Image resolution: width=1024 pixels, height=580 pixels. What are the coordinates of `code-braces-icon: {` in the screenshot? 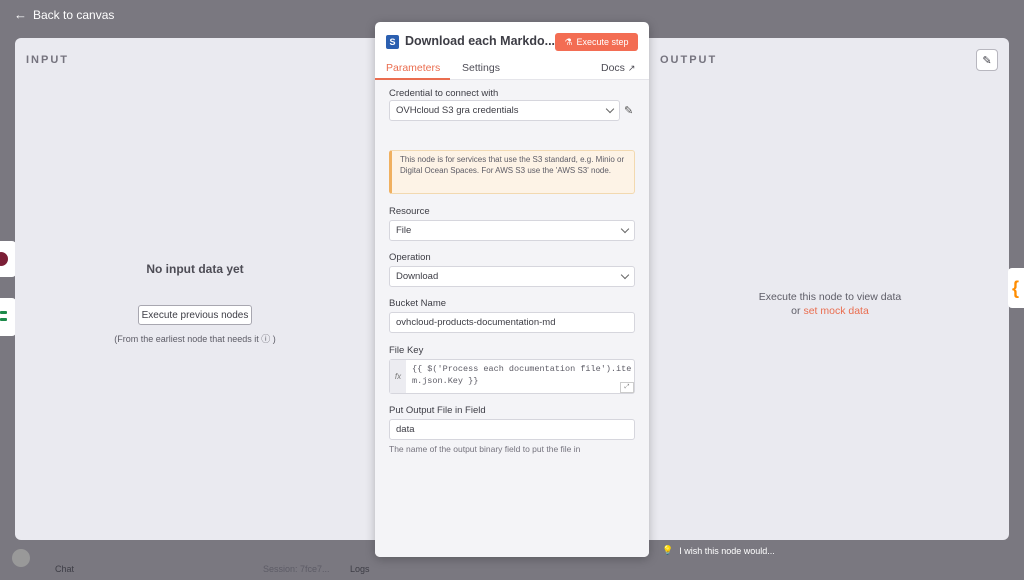 It's located at (1016, 288).